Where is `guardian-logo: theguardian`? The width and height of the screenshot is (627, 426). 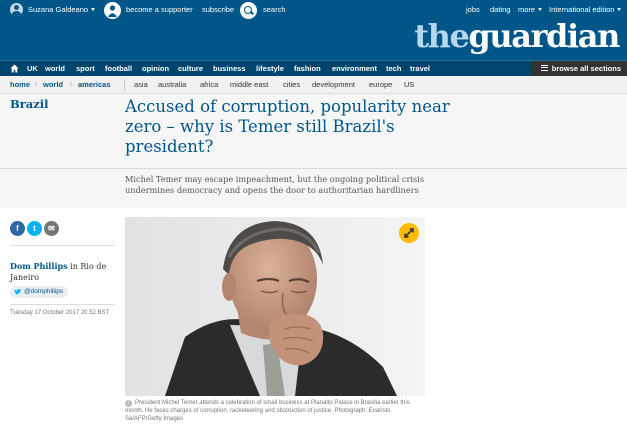
guardian-logo: theguardian is located at coordinates (517, 36).